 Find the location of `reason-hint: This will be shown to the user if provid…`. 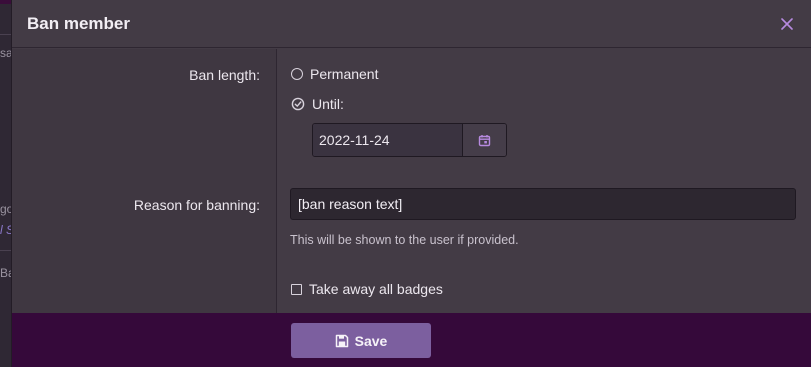

reason-hint: This will be shown to the user if provid… is located at coordinates (404, 240).